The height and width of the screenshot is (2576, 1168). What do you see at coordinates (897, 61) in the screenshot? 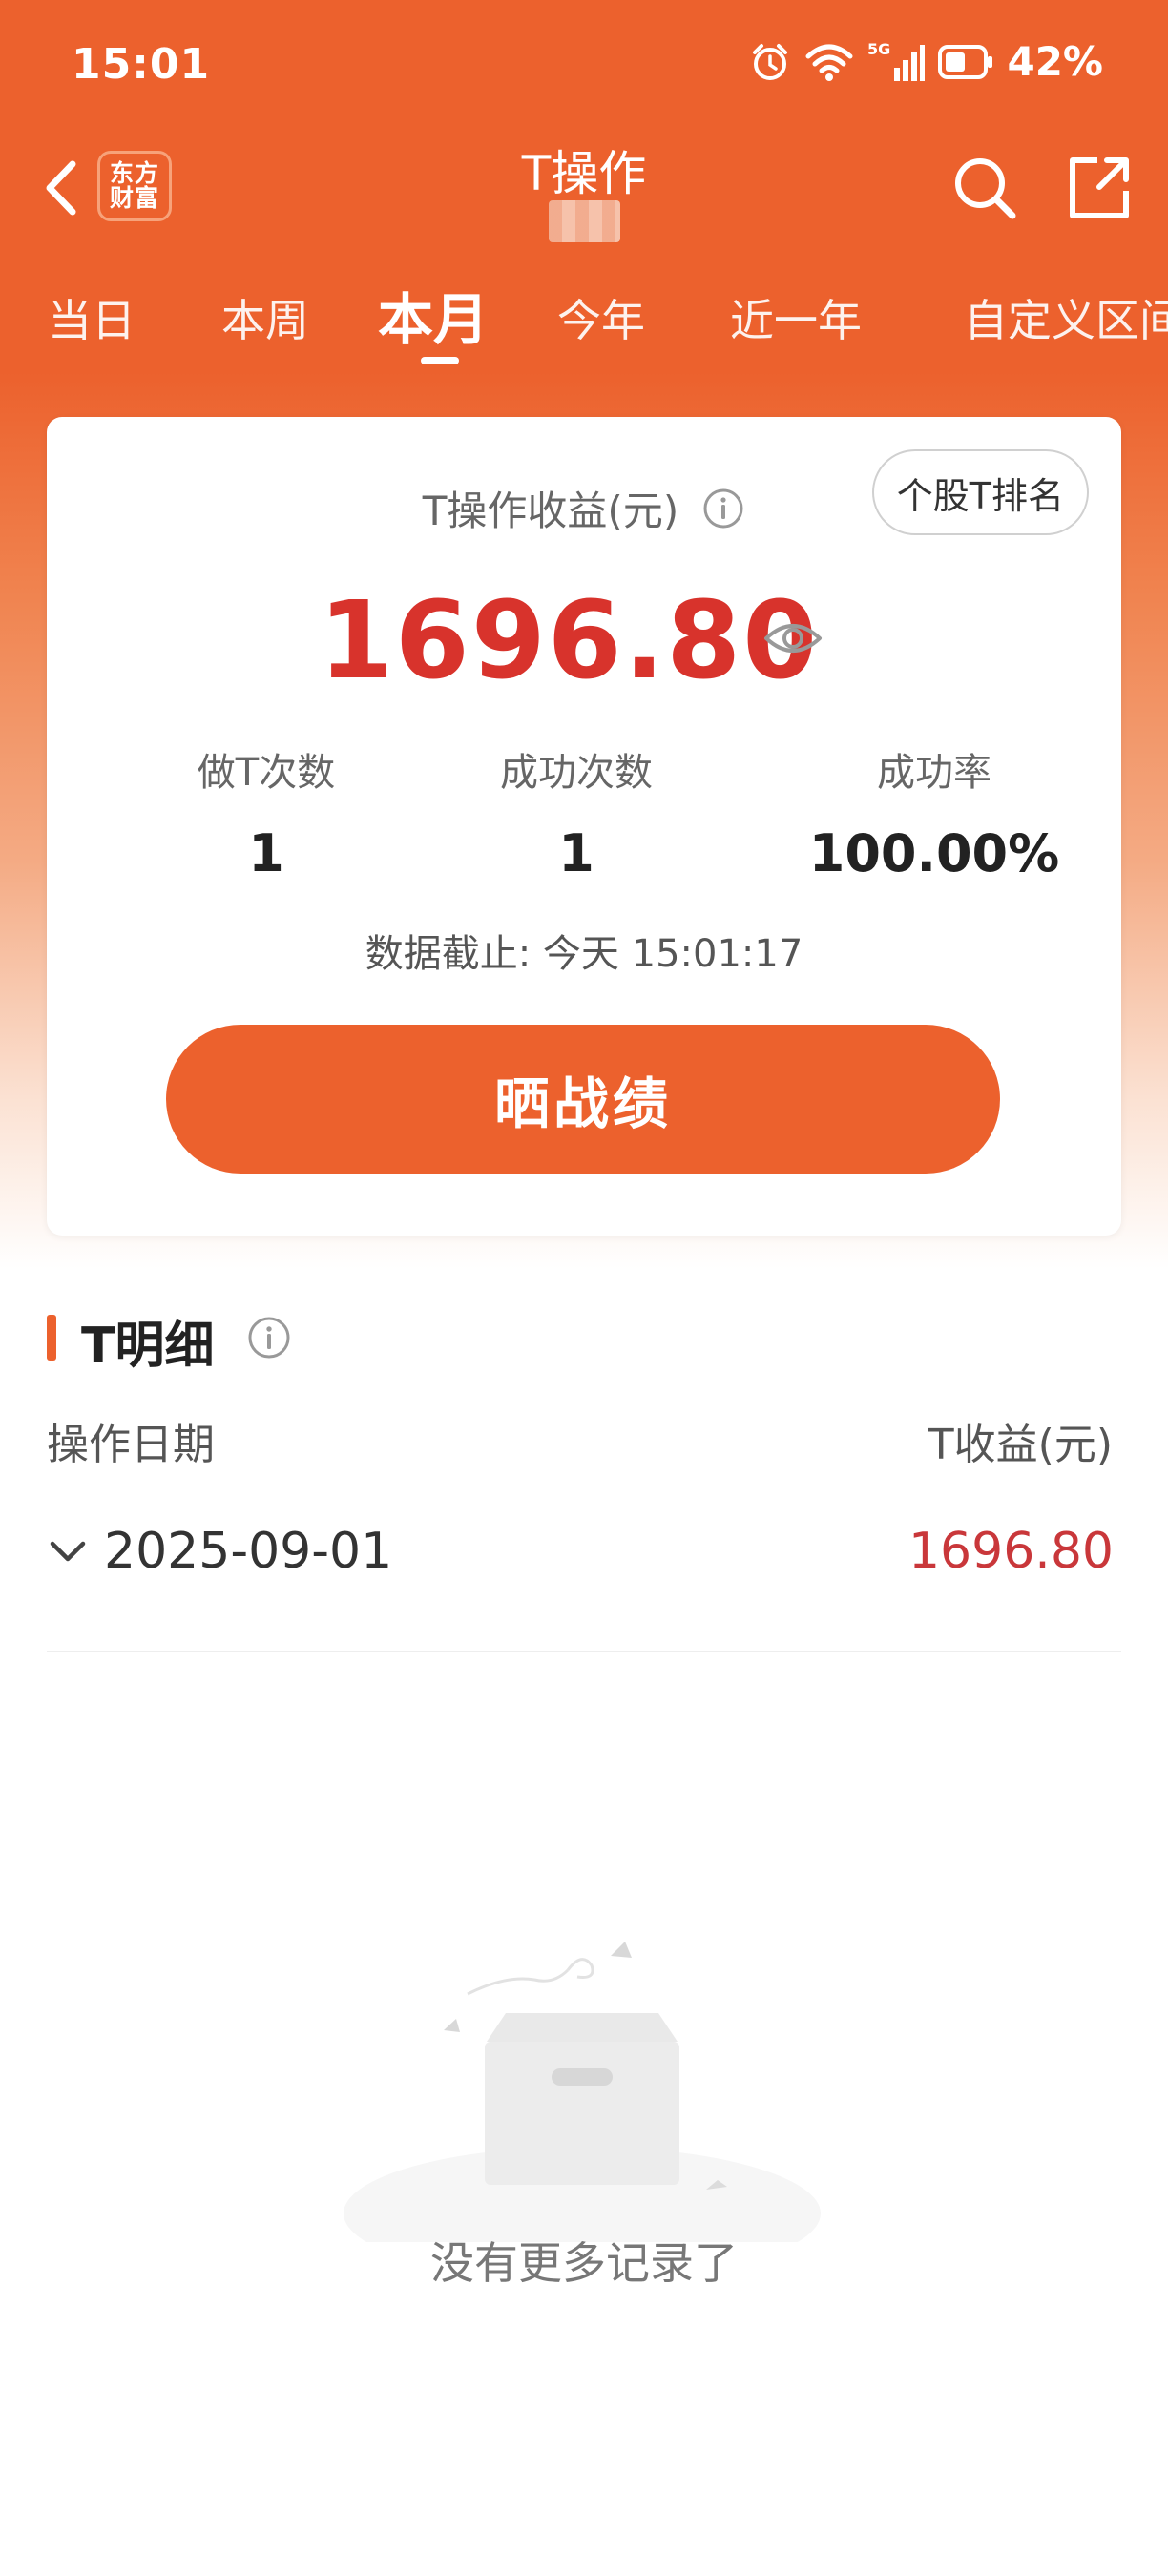
I see `signal-5g-icon: 5G` at bounding box center [897, 61].